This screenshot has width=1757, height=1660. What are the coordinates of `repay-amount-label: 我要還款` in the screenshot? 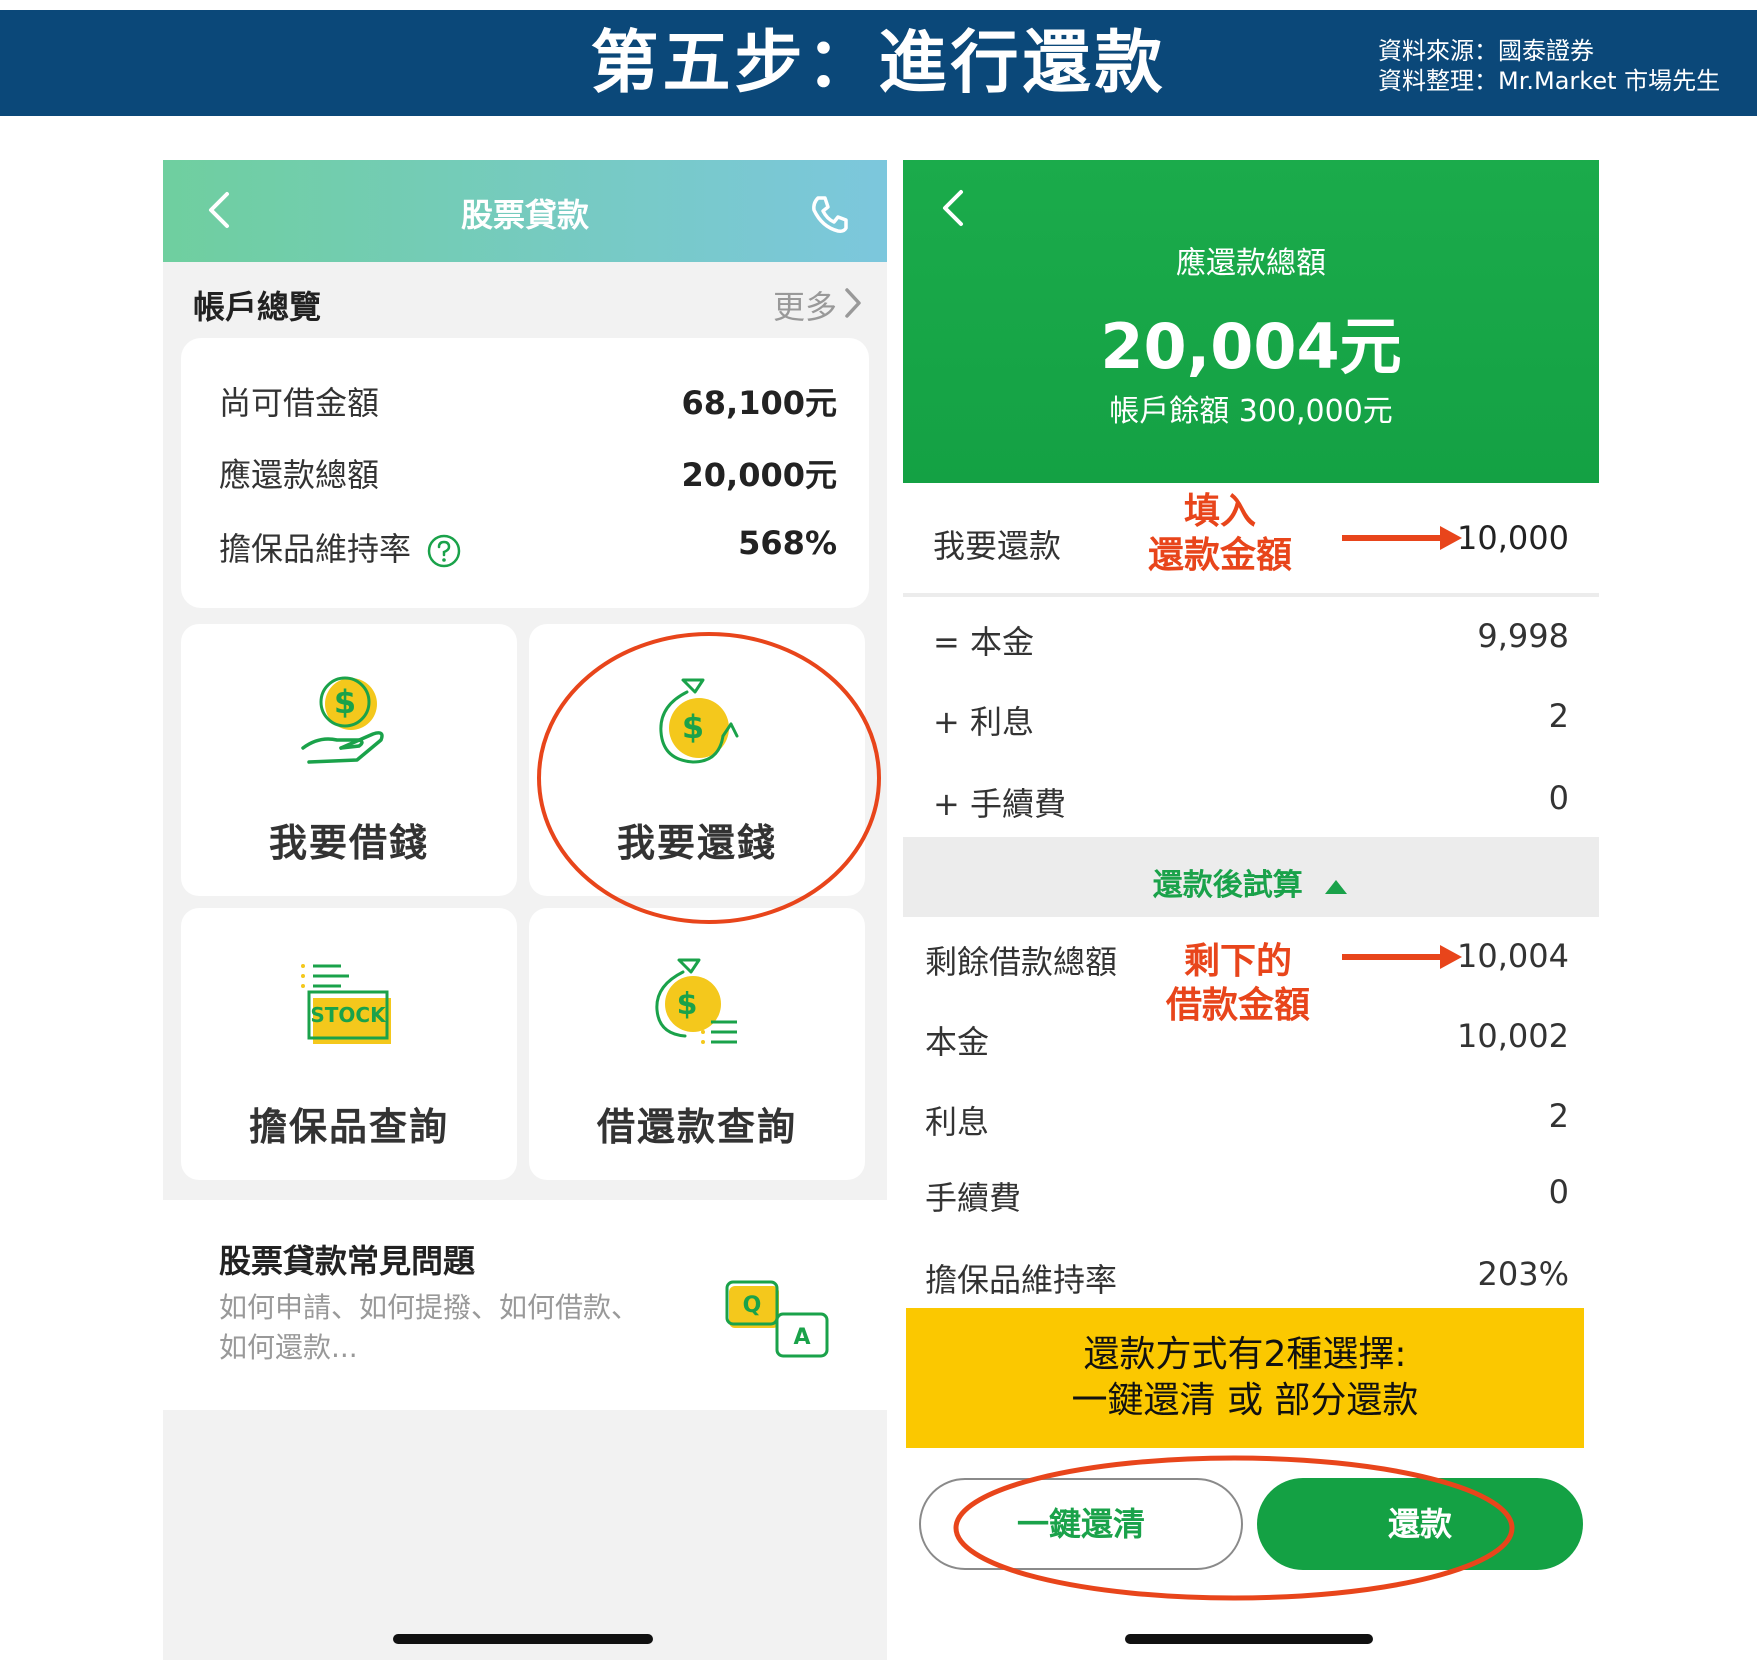 It's located at (997, 546).